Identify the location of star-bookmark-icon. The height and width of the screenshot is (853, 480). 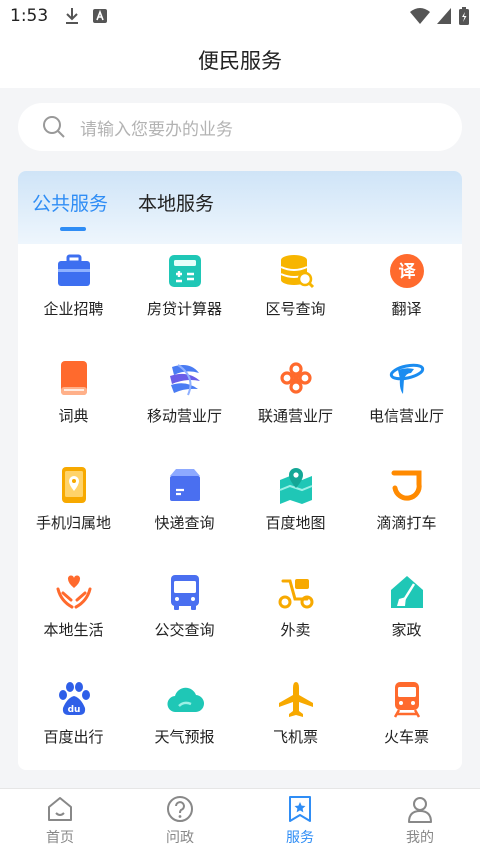
(300, 809).